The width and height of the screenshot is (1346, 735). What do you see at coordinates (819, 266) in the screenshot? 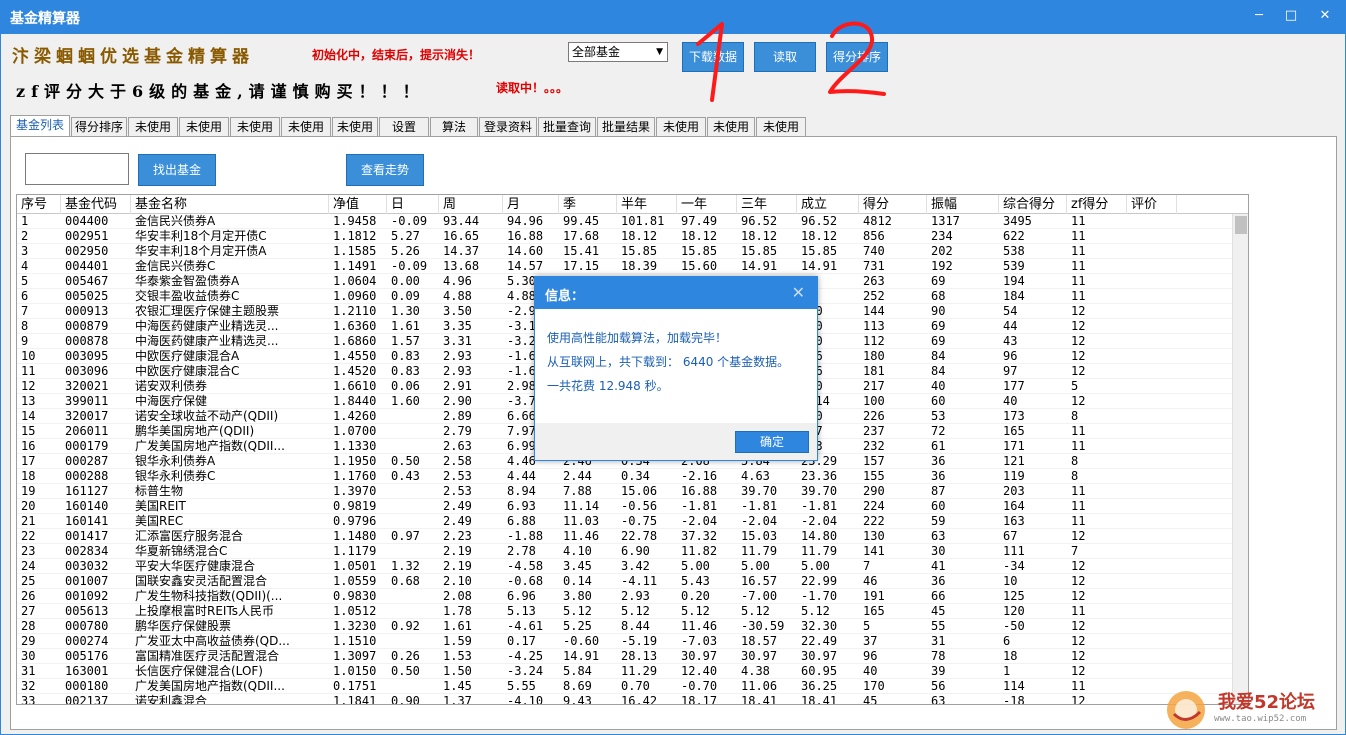
I see `table-cell: 14.91` at bounding box center [819, 266].